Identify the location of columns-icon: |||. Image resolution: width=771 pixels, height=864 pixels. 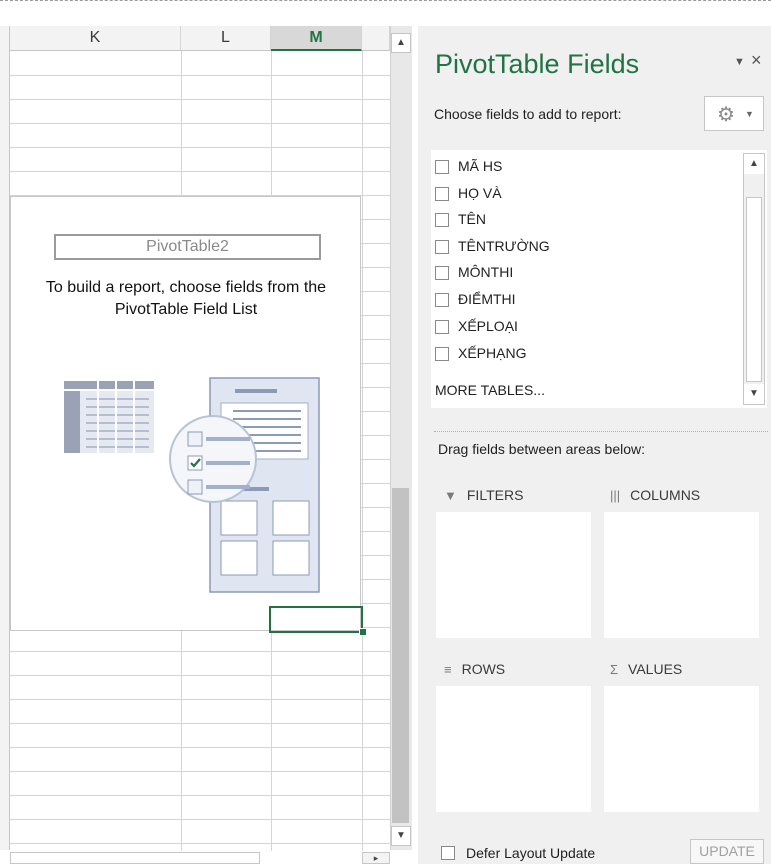
(615, 495).